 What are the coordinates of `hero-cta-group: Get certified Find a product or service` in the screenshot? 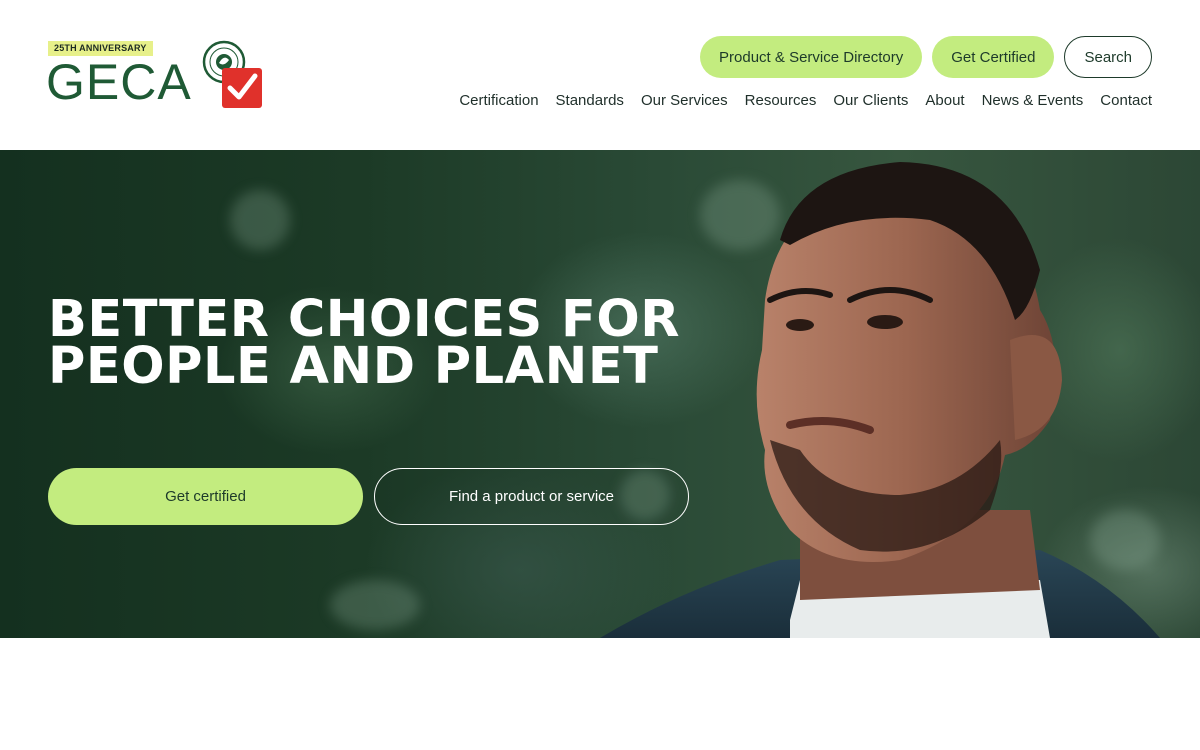 It's located at (368, 496).